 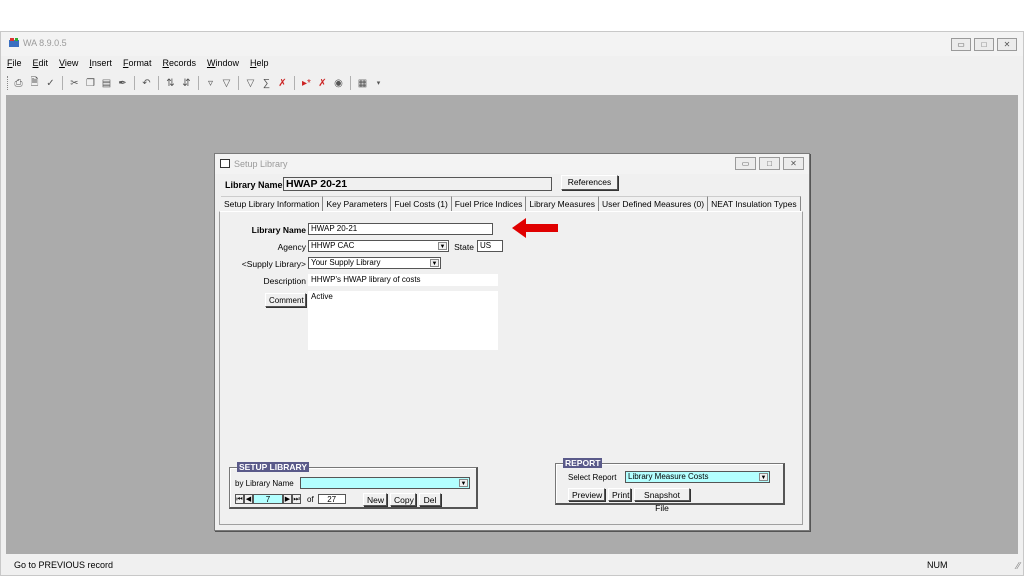 I want to click on print-preview-icon: 🗎, so click(x=34, y=83).